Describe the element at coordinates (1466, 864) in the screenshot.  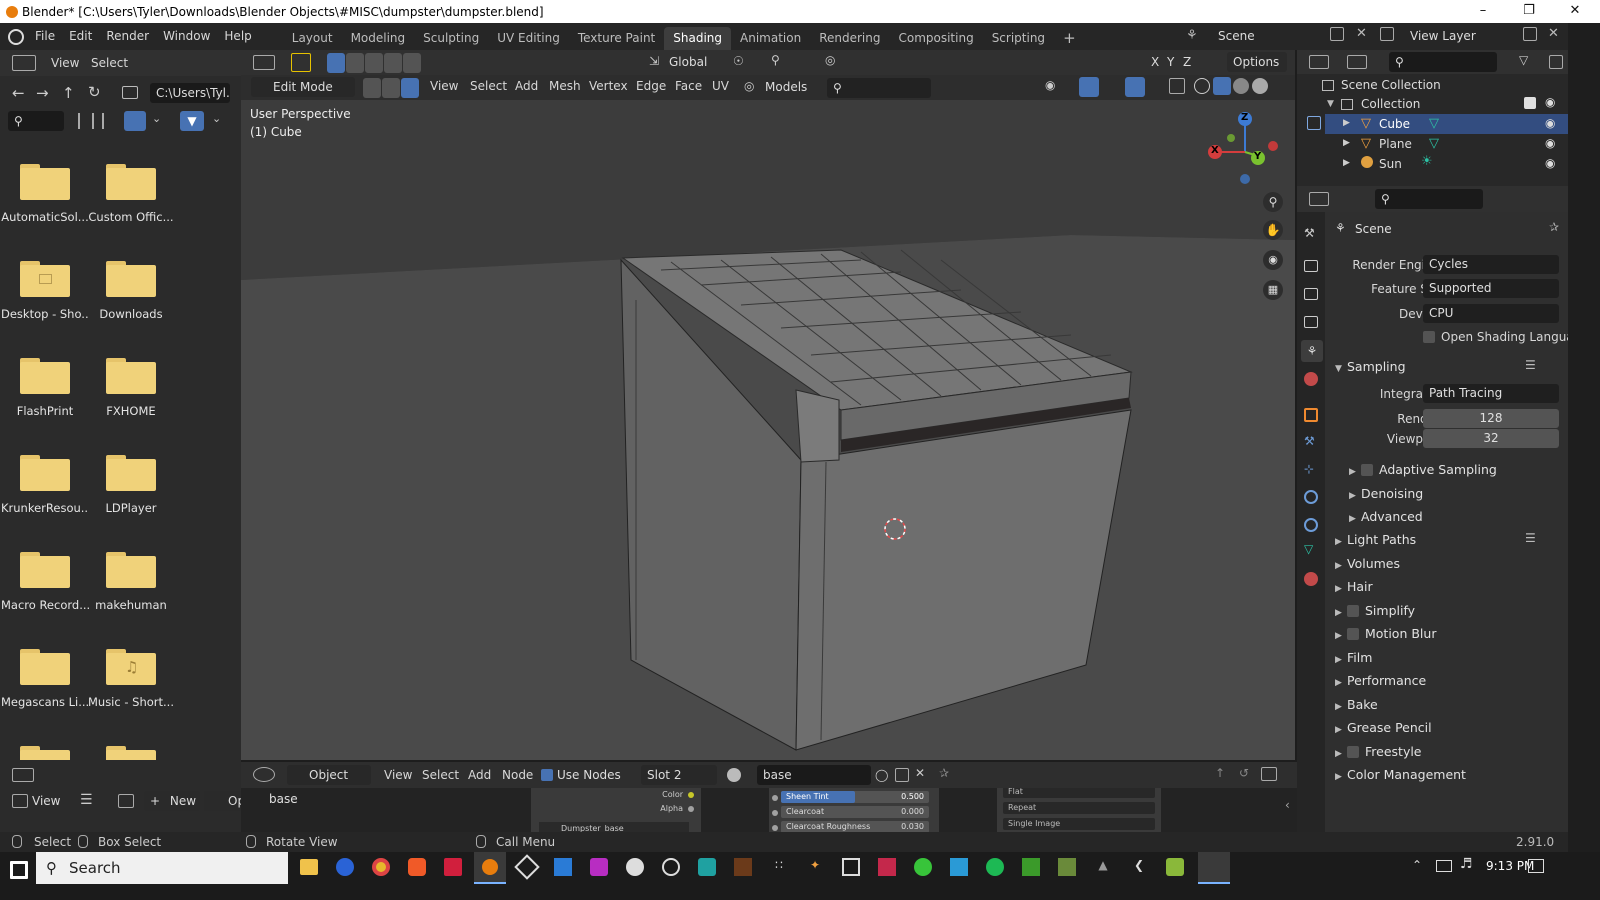
I see `volume-icon: ♬` at that location.